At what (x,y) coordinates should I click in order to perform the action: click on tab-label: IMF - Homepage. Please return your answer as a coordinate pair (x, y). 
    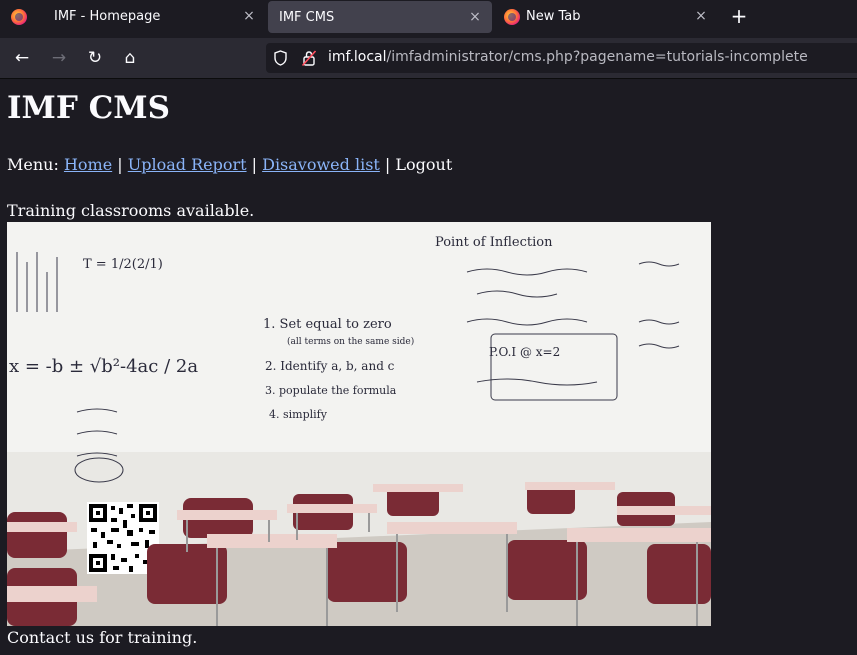
    Looking at the image, I should click on (107, 16).